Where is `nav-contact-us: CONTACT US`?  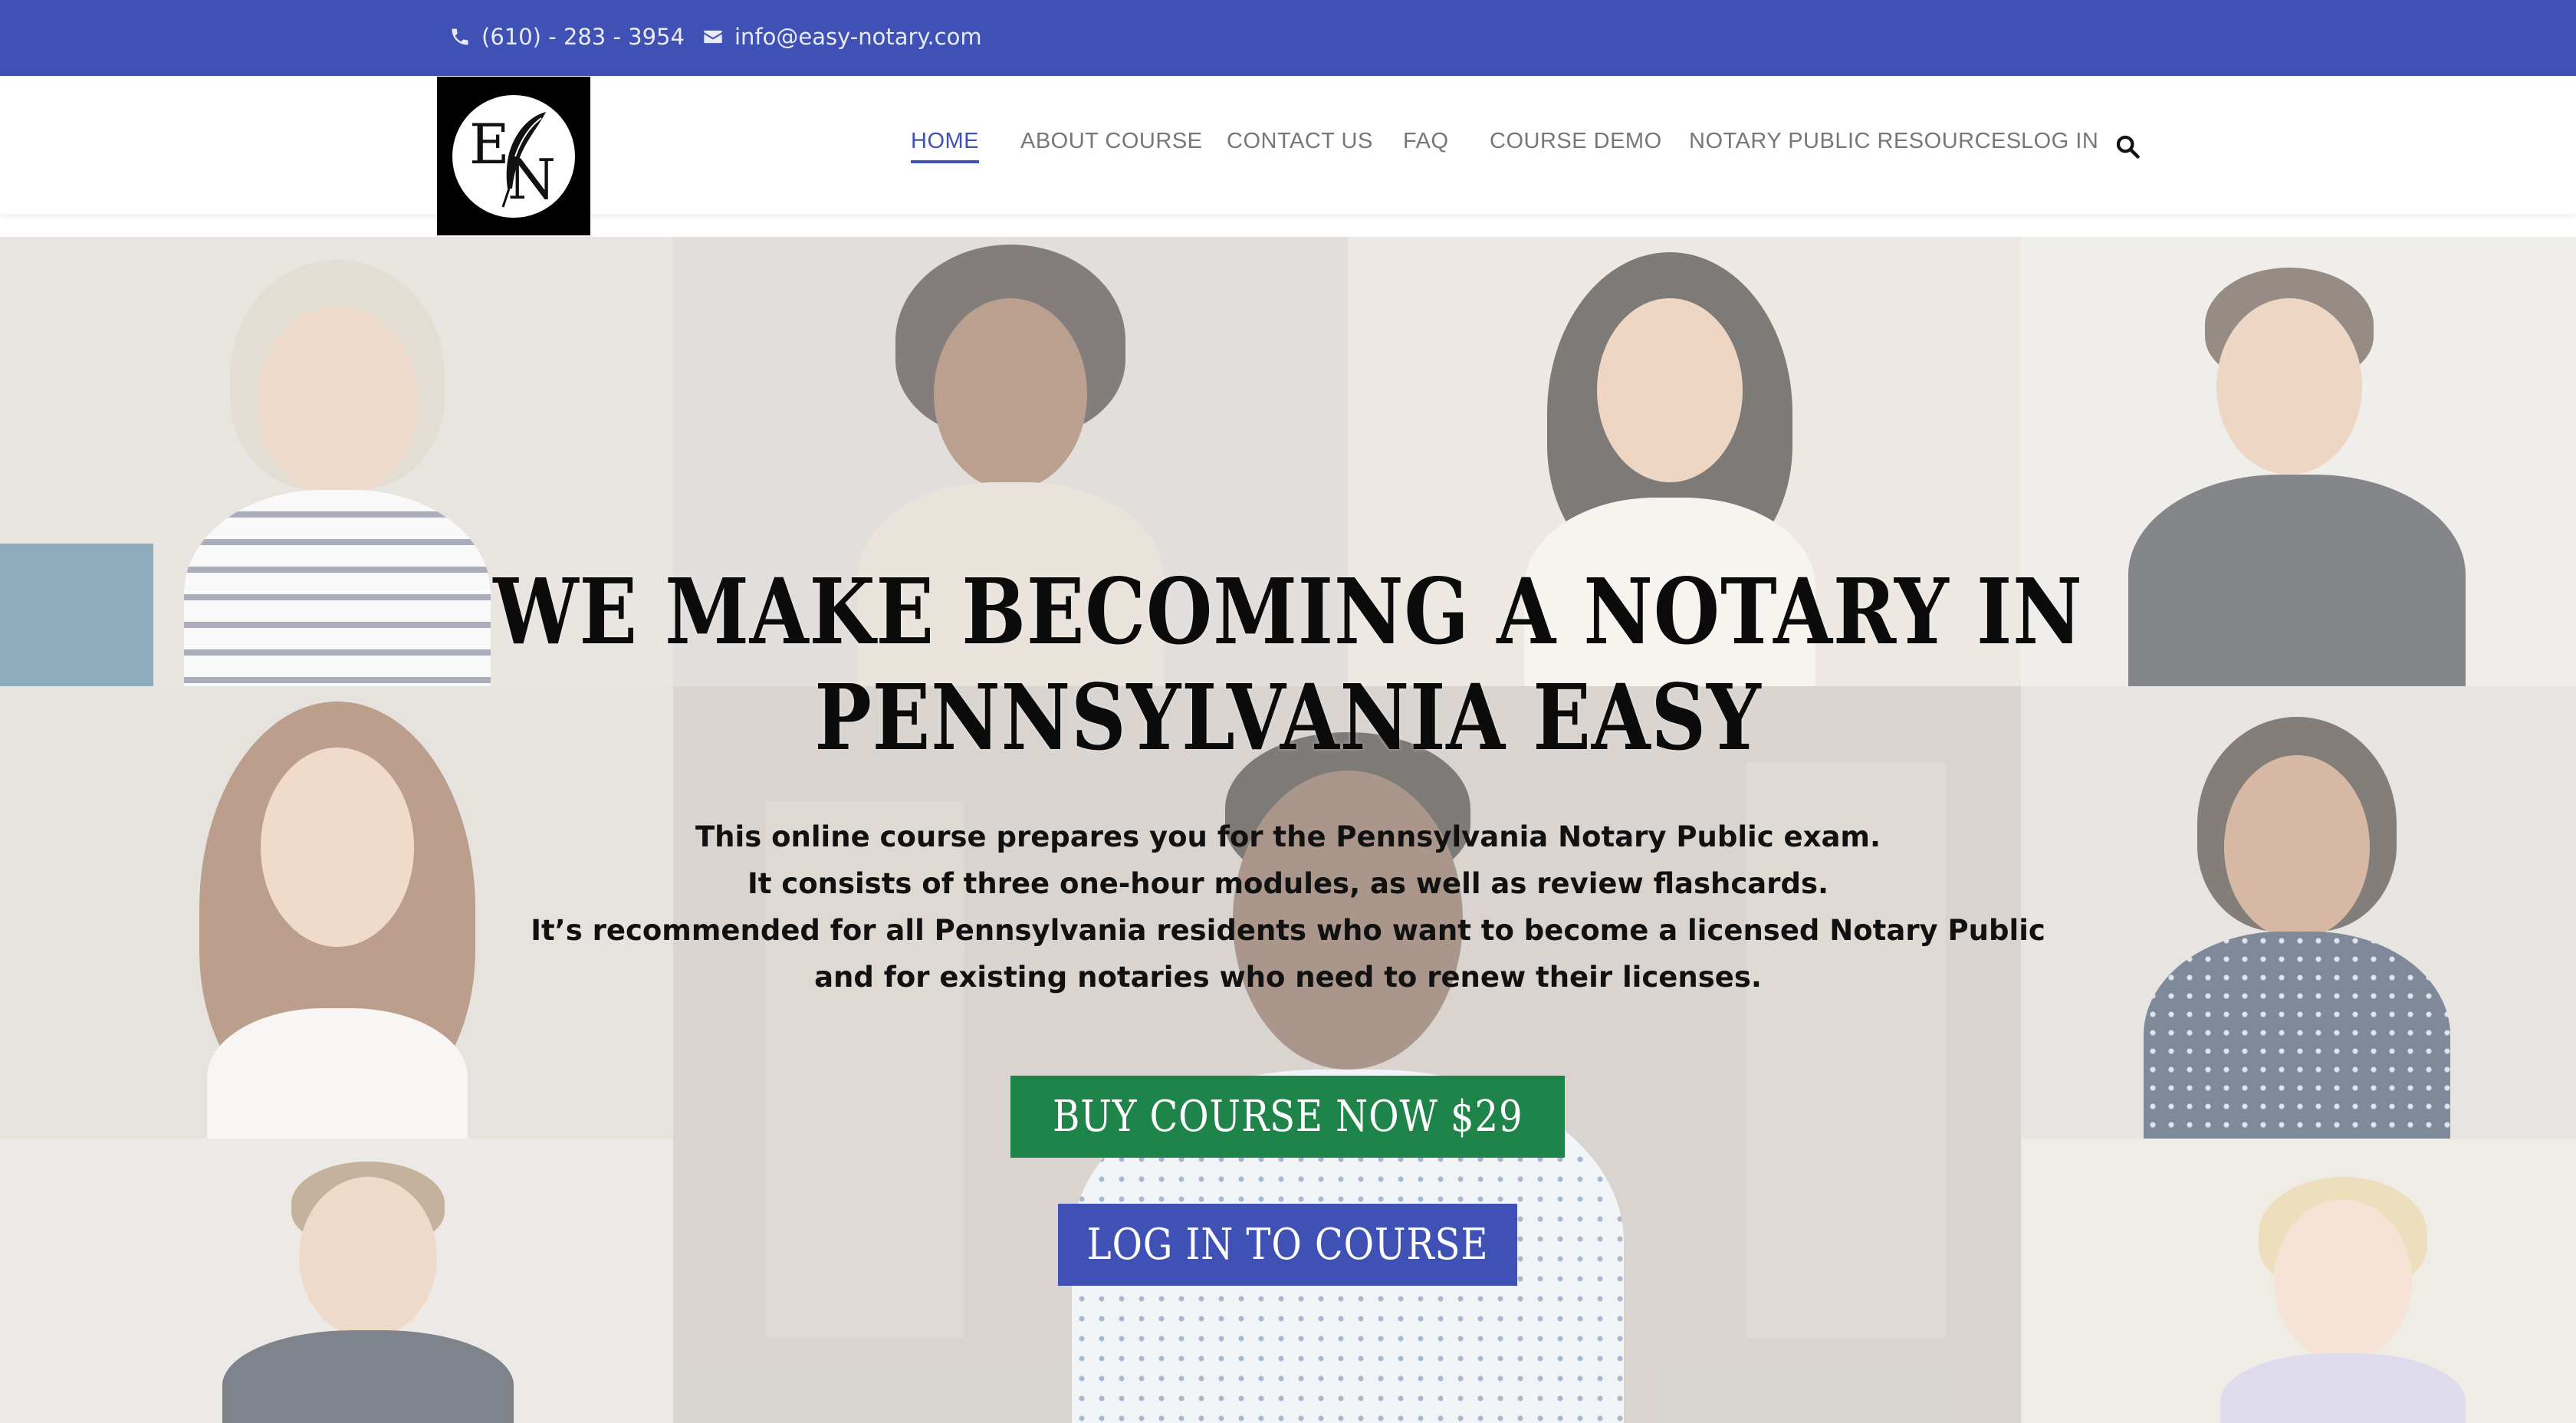
nav-contact-us: CONTACT US is located at coordinates (1300, 141).